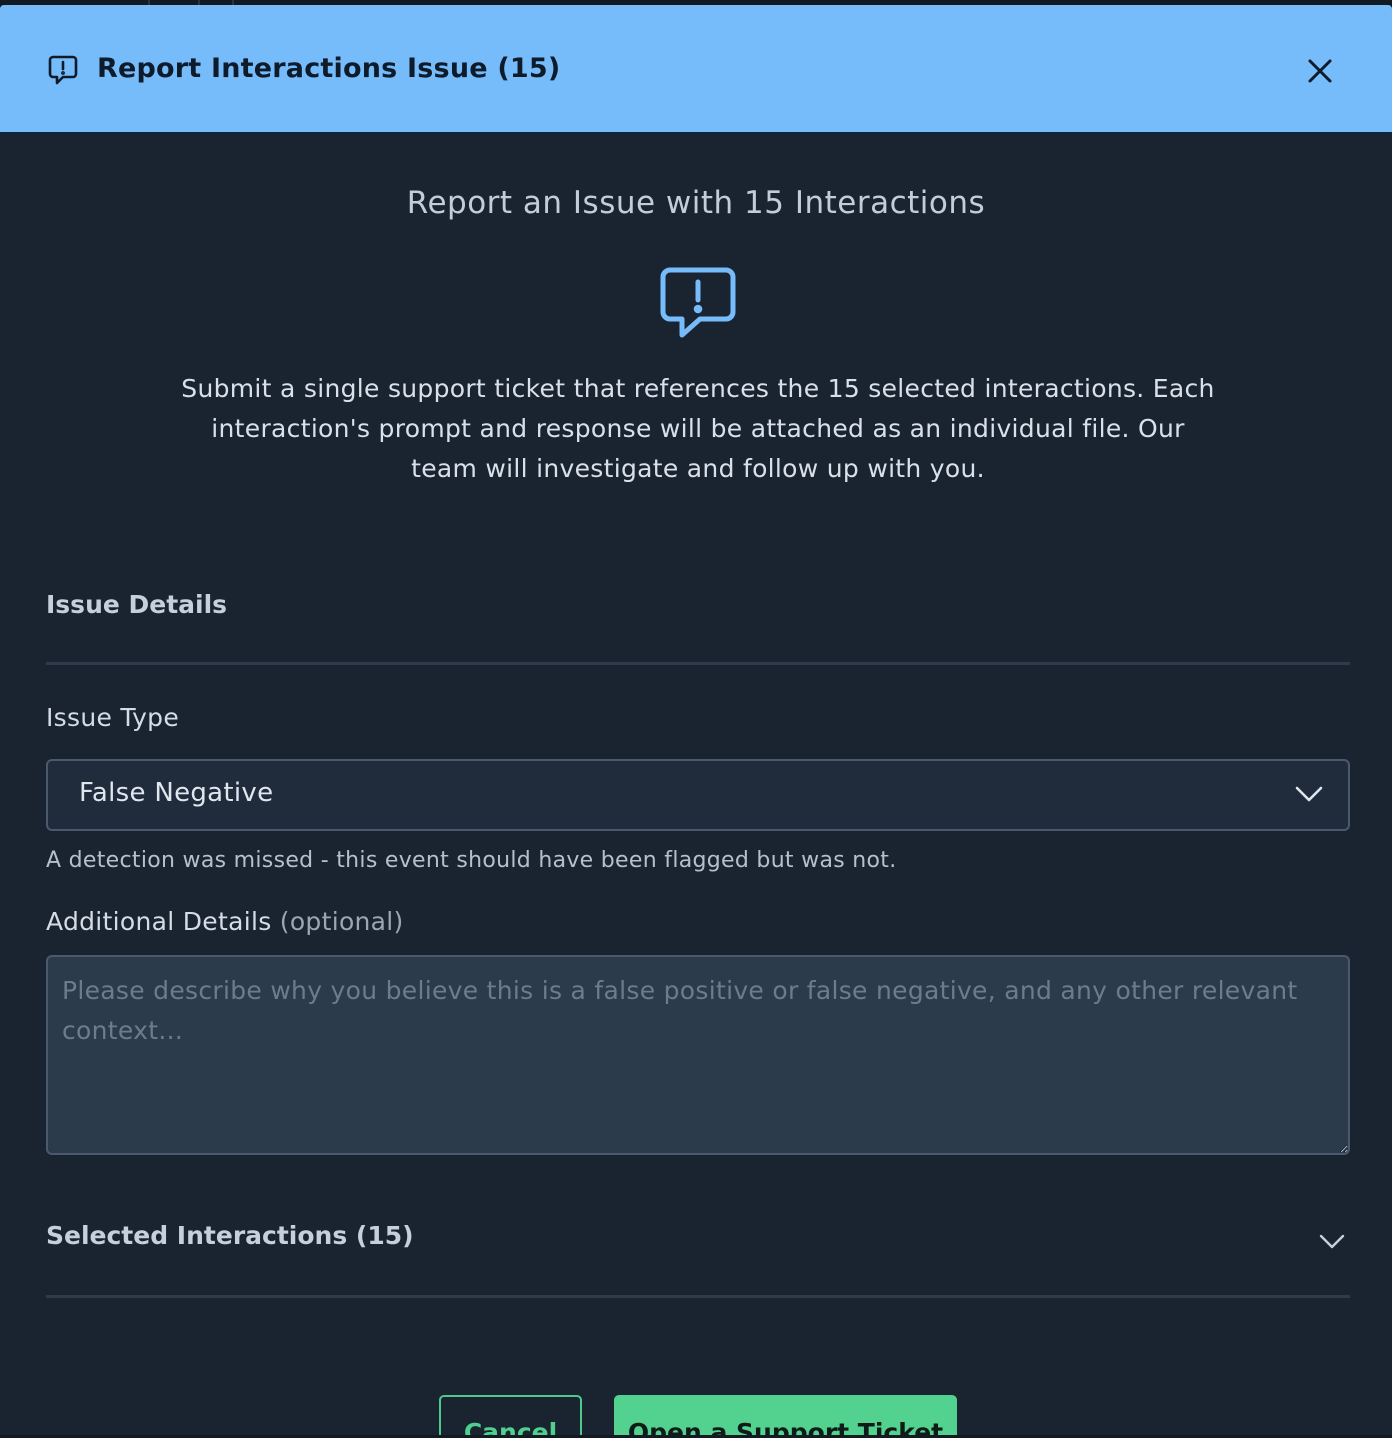 The image size is (1392, 1438). What do you see at coordinates (696, 203) in the screenshot?
I see `intro-subtitle: Report an Issue with 15 Interactions` at bounding box center [696, 203].